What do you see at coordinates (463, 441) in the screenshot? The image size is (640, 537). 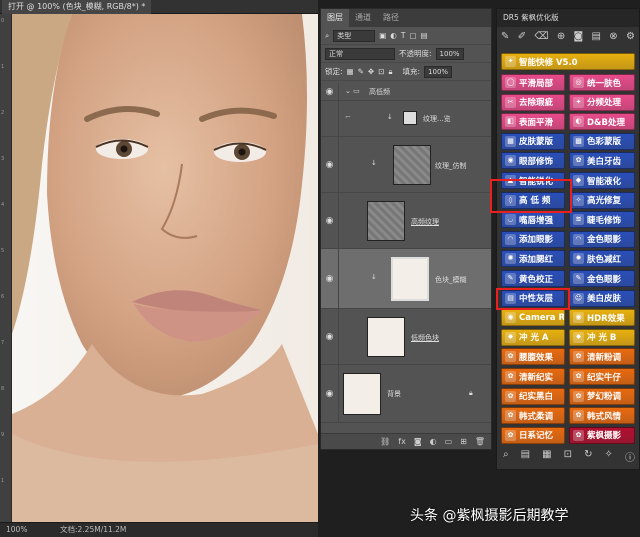 I see `new-layer-icon: ⊞` at bounding box center [463, 441].